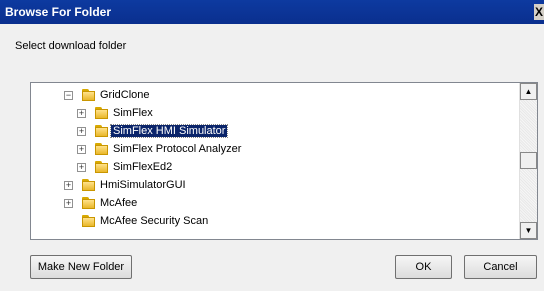  Describe the element at coordinates (58, 12) in the screenshot. I see `window-title: Browse For Folder` at that location.